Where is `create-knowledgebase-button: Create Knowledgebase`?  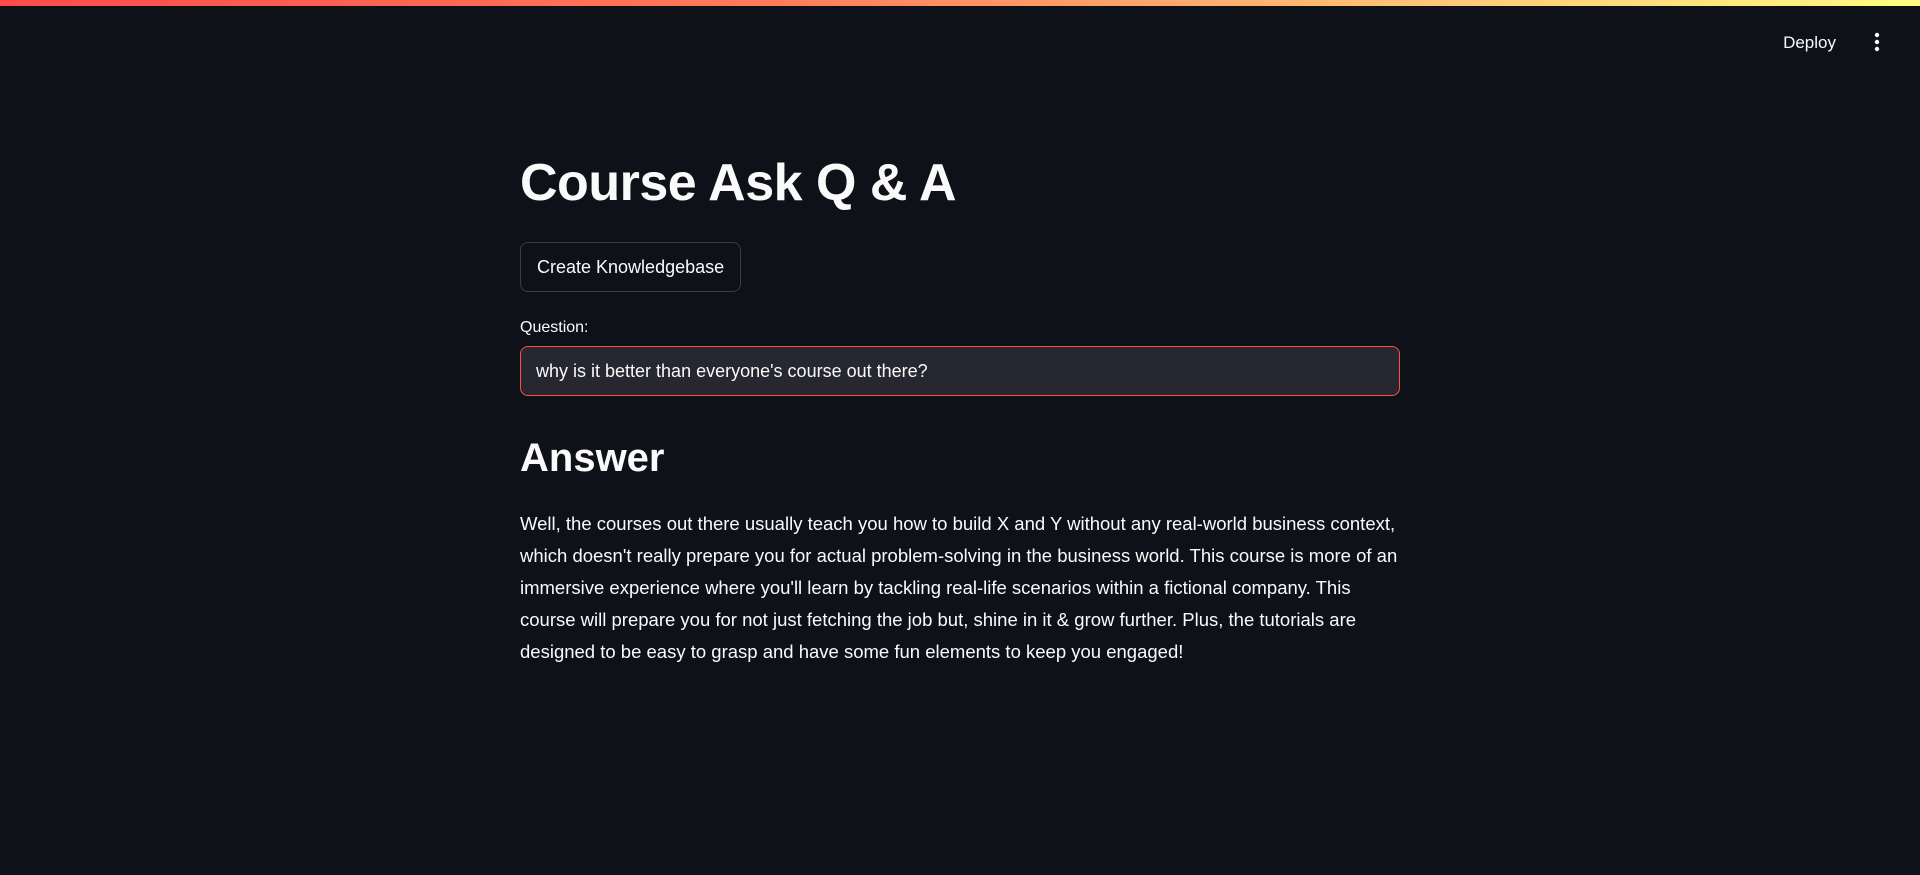
create-knowledgebase-button: Create Knowledgebase is located at coordinates (631, 267).